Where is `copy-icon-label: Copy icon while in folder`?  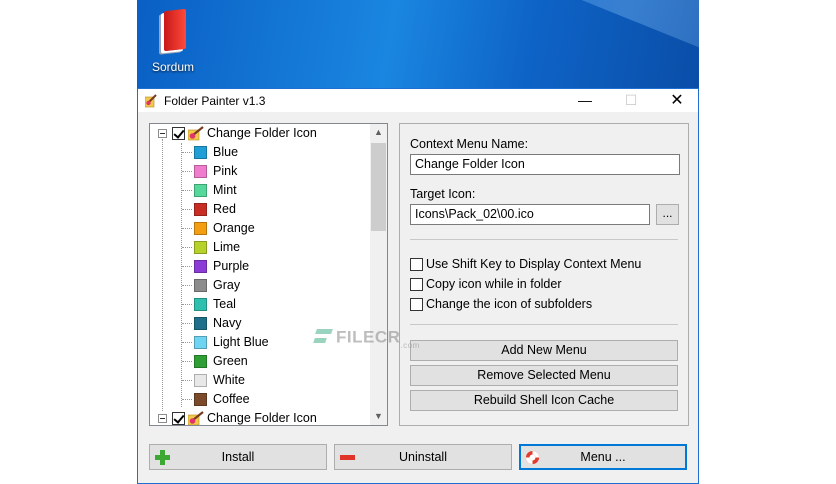 copy-icon-label: Copy icon while in folder is located at coordinates (494, 284).